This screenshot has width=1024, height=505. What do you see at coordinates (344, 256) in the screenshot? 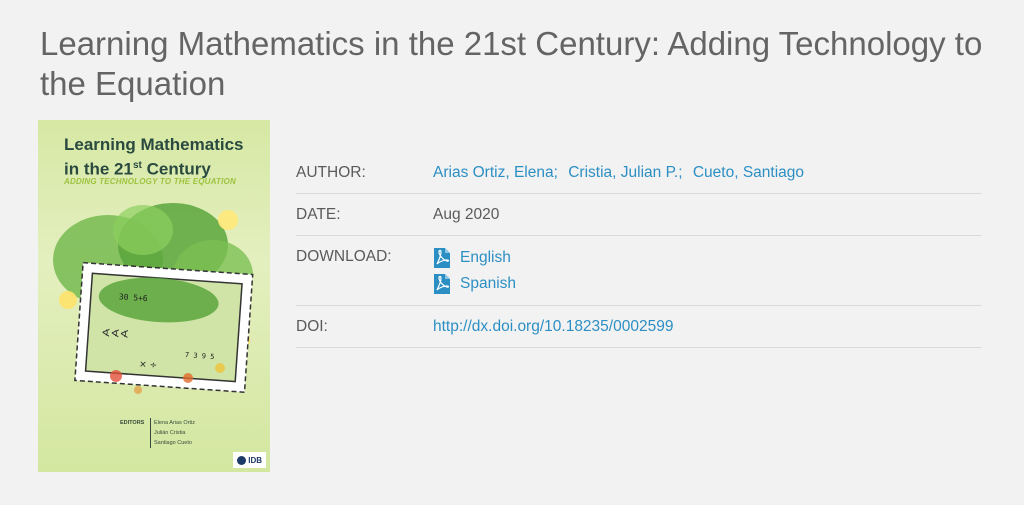
I see `download-label: DOWNLOAD:` at bounding box center [344, 256].